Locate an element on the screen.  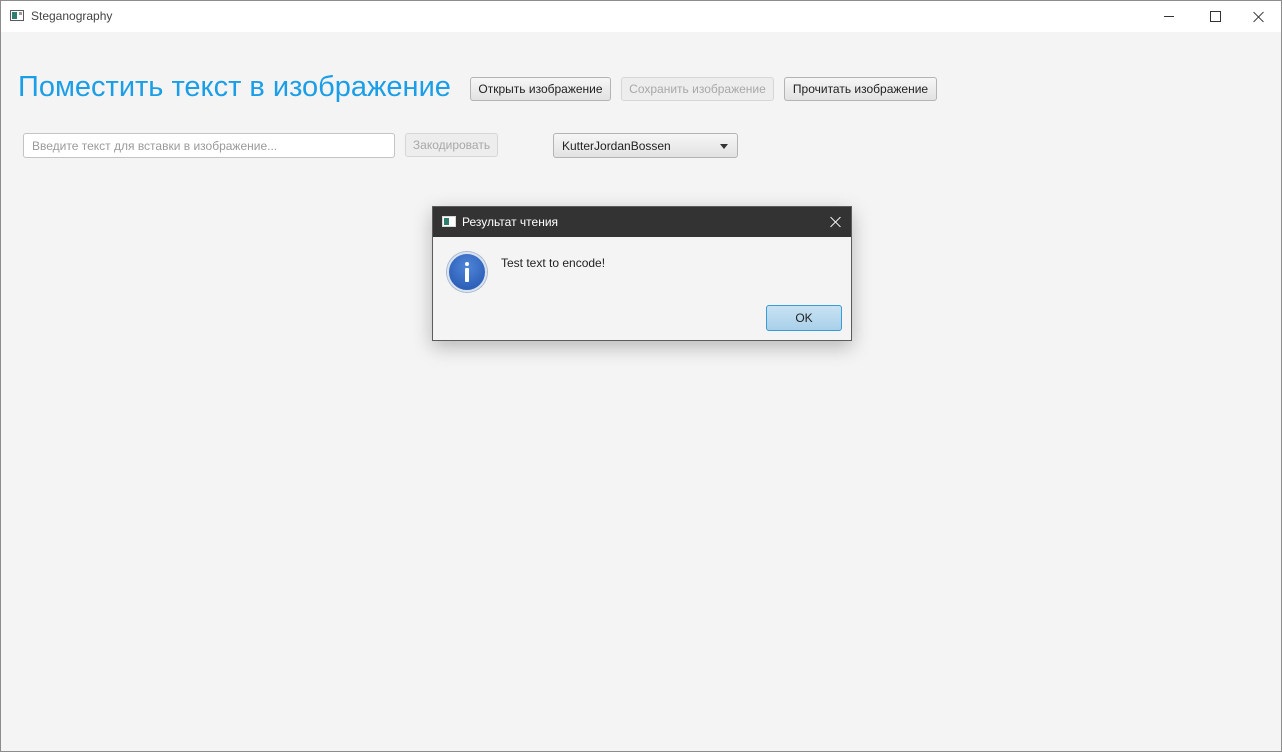
save-image-button: Сохранить изображение is located at coordinates (697, 89).